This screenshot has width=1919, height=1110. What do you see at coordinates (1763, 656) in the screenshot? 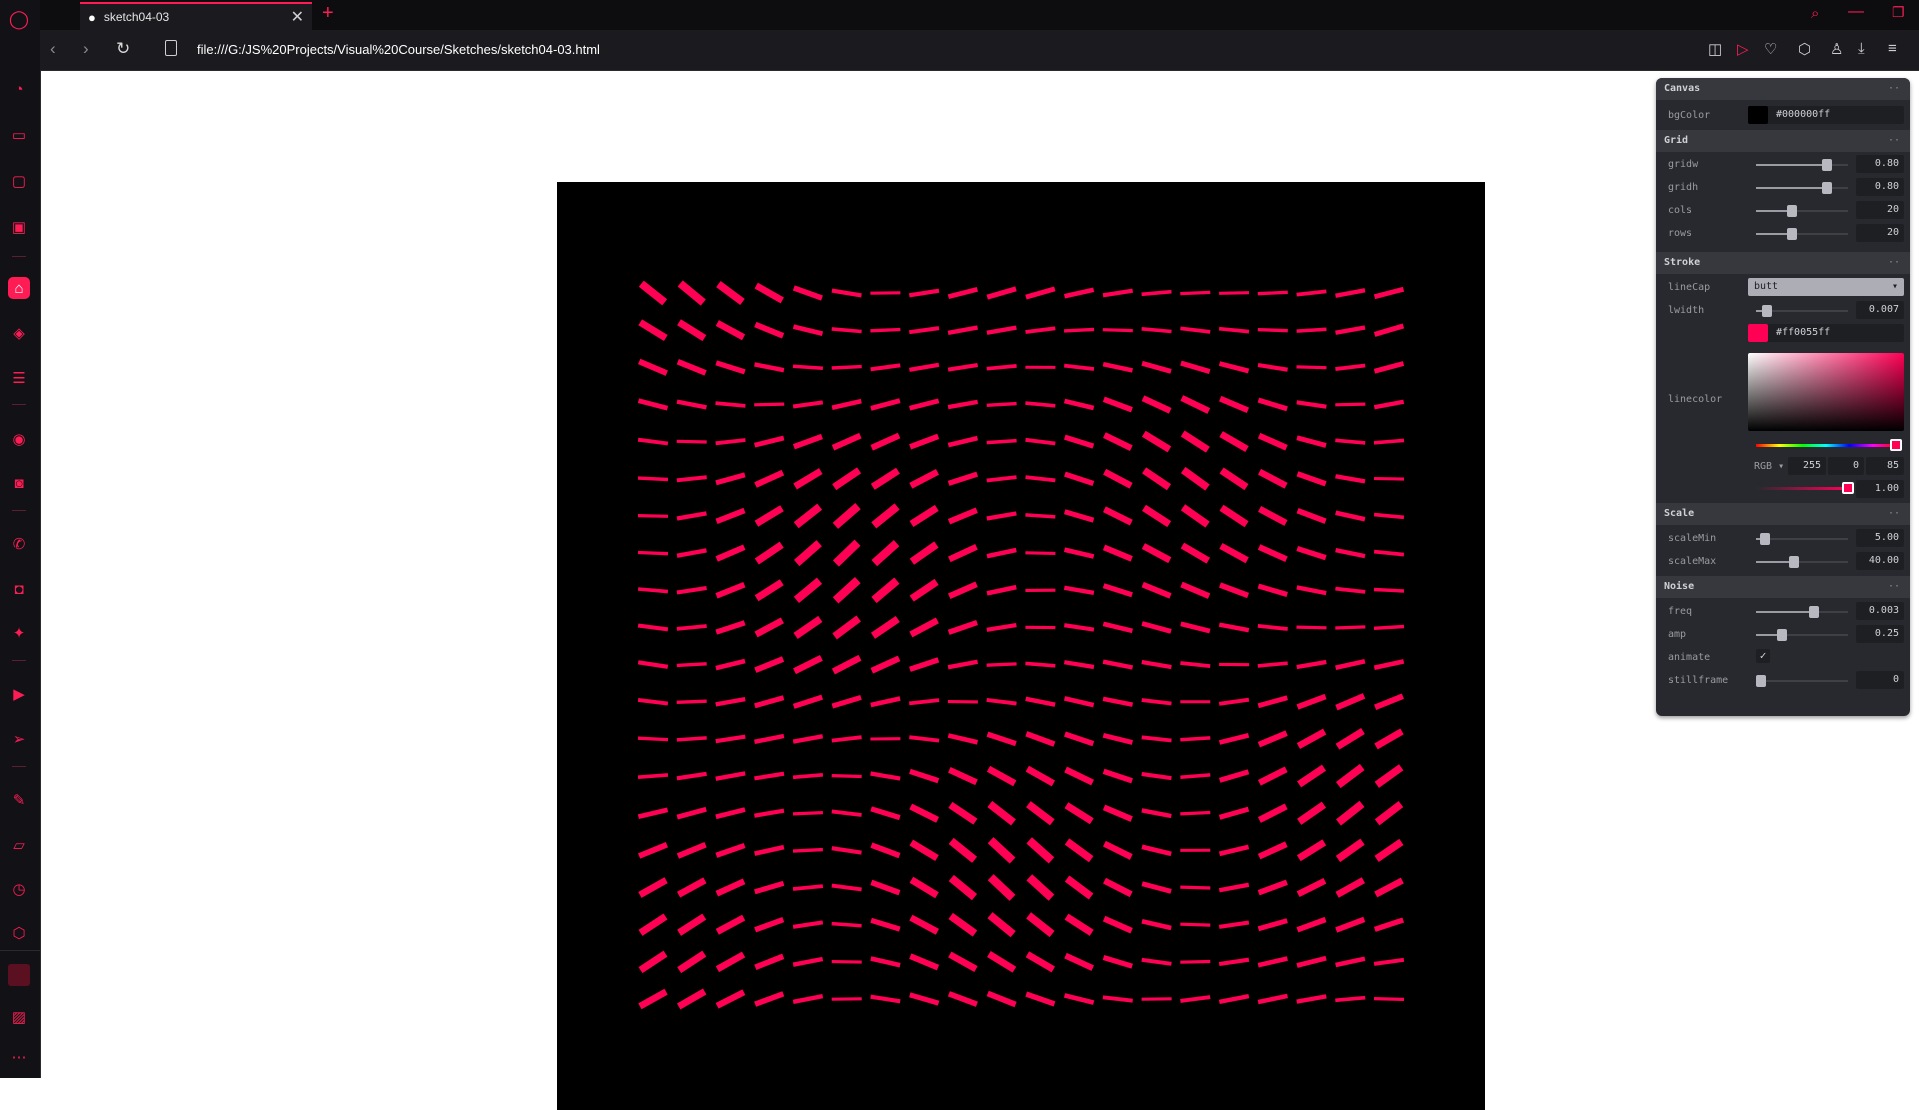
I see `animate-checkbox: ✓` at bounding box center [1763, 656].